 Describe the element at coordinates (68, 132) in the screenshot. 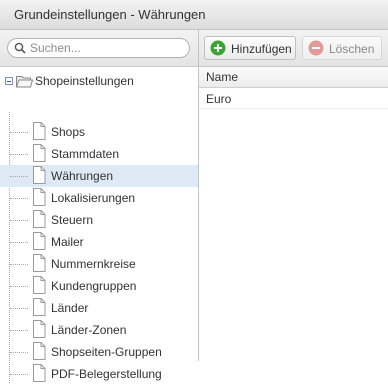

I see `tree-item-label: Shops` at that location.